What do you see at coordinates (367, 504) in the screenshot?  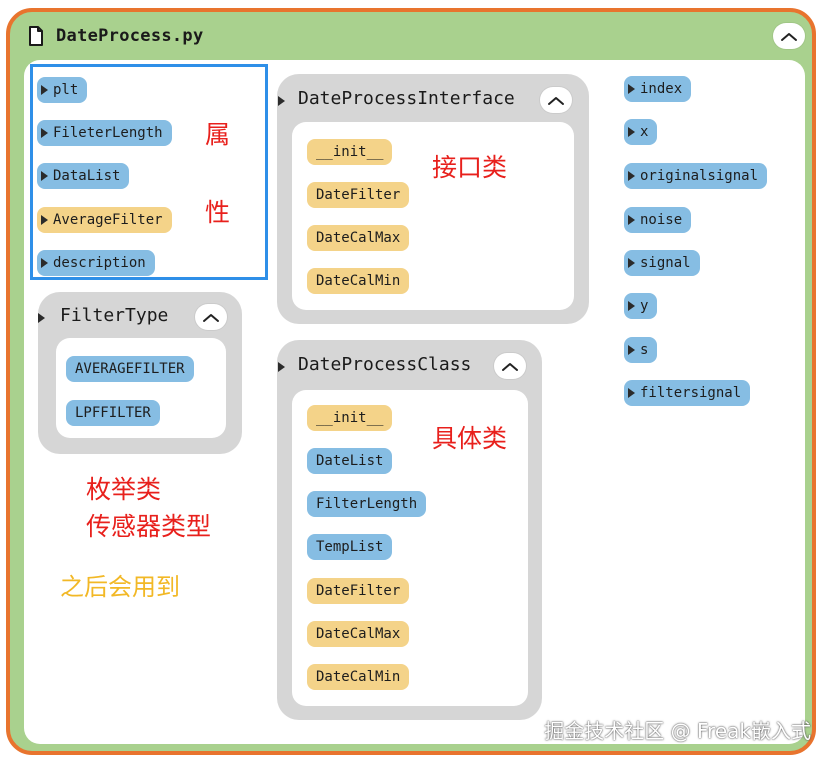 I see `class-attr-filterlength: FilterLength` at bounding box center [367, 504].